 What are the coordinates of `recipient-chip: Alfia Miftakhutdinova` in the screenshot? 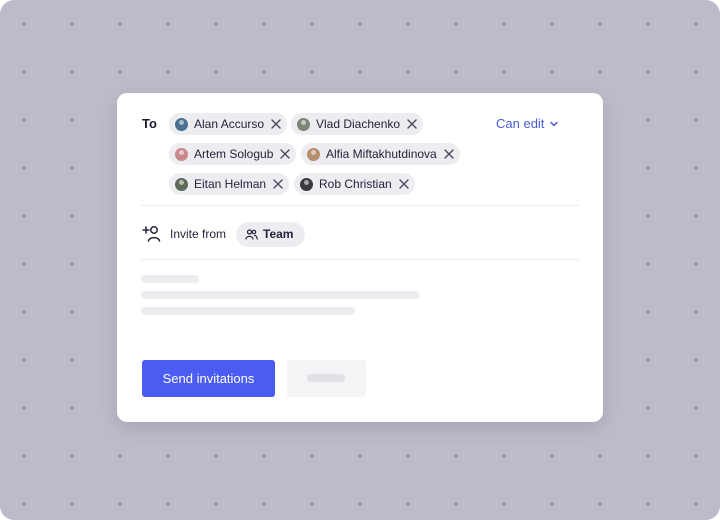 It's located at (380, 154).